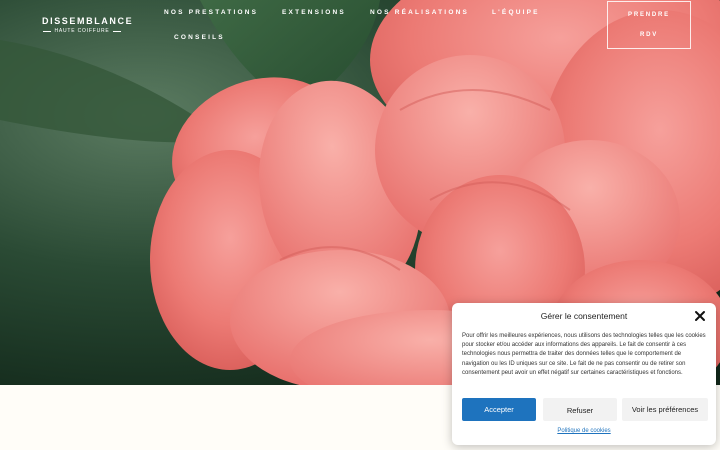  I want to click on preferences-button: Voir les préférences, so click(665, 409).